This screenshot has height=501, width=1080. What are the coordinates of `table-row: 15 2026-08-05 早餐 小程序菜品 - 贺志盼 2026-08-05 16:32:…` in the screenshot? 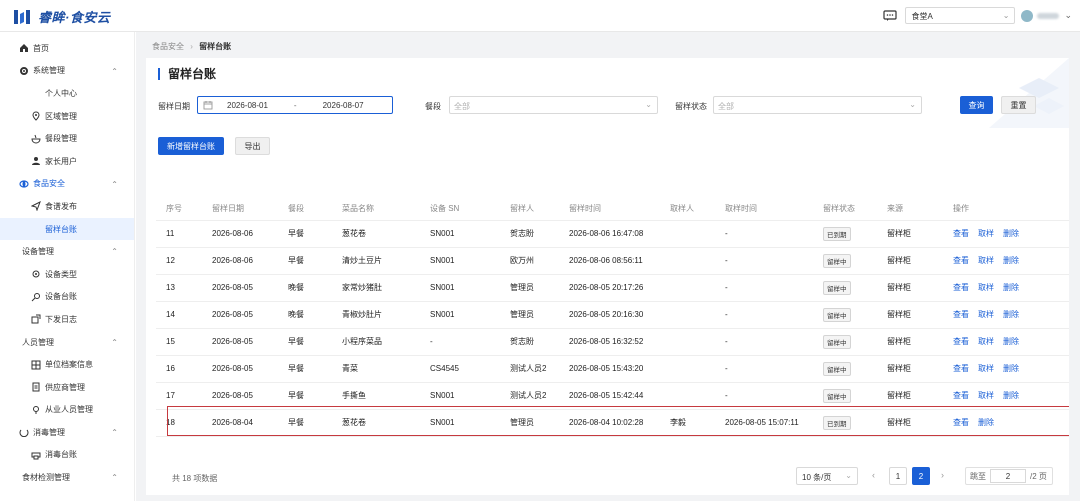 It's located at (612, 342).